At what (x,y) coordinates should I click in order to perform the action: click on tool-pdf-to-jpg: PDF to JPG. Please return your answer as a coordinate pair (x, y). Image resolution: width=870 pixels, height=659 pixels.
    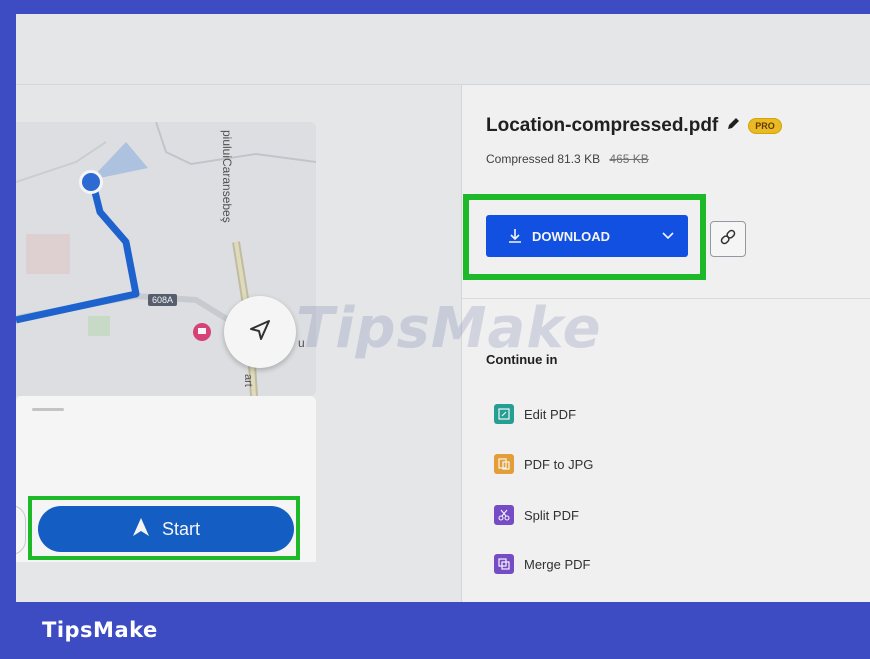
    Looking at the image, I should click on (543, 464).